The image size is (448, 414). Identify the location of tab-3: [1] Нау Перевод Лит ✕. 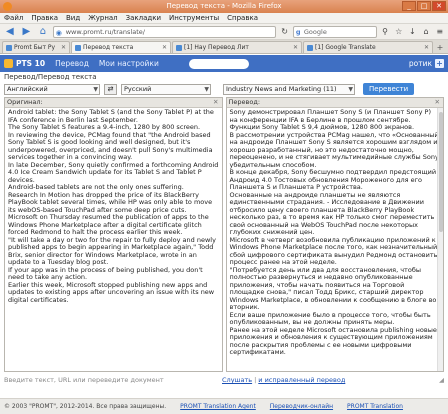
(237, 47).